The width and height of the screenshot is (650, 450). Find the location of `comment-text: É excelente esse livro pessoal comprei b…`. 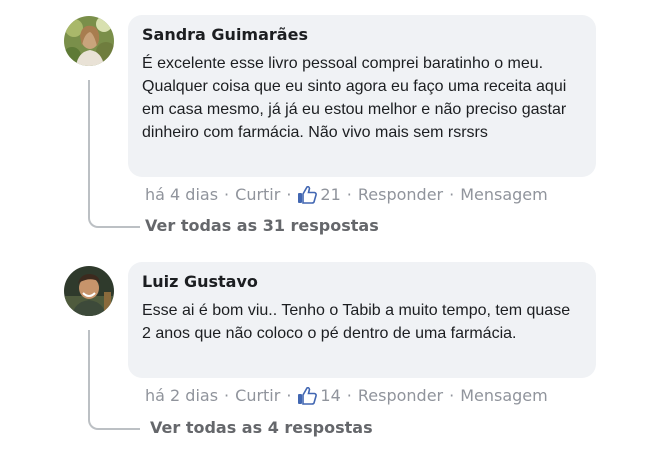

comment-text: É excelente esse livro pessoal comprei b… is located at coordinates (354, 98).